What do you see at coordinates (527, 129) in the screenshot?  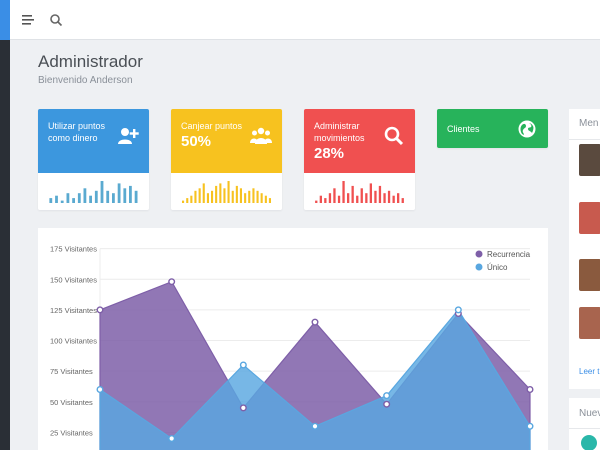 I see `globe-icon` at bounding box center [527, 129].